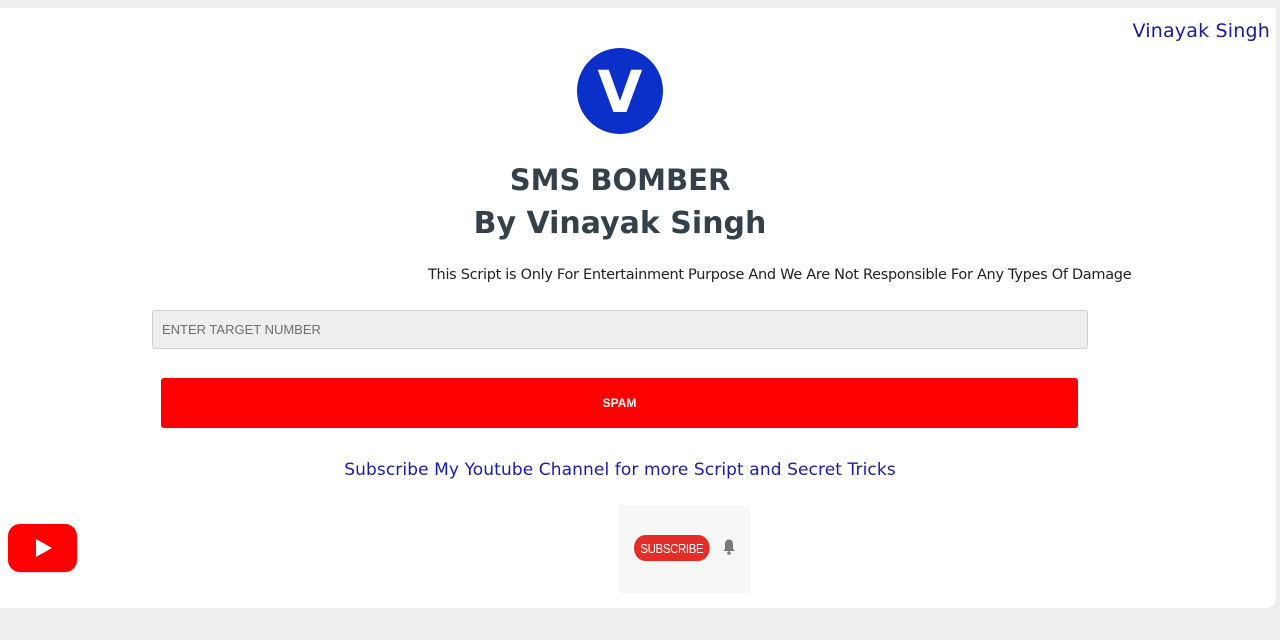 Image resolution: width=1280 pixels, height=640 pixels. I want to click on play-triangle-icon, so click(43, 548).